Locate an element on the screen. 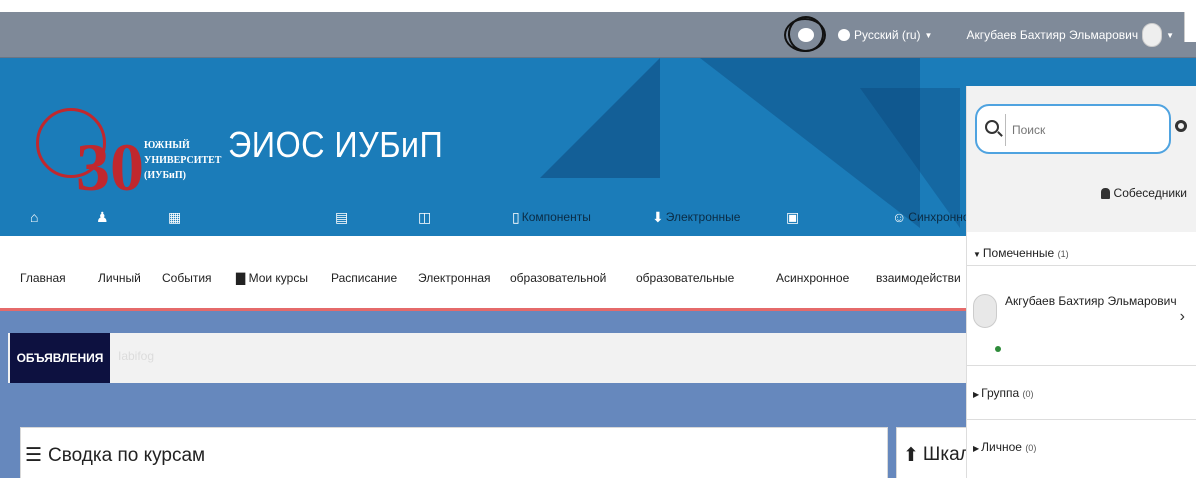  online-status-icon is located at coordinates (998, 349).